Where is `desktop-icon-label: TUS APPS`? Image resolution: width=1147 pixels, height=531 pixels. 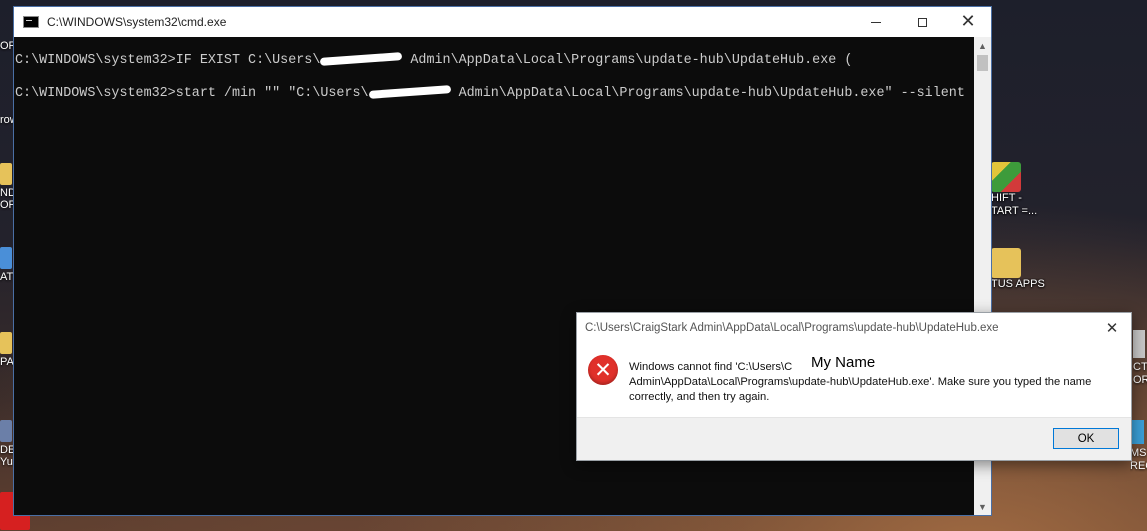
desktop-icon-label: TUS APPS is located at coordinates (1018, 284).